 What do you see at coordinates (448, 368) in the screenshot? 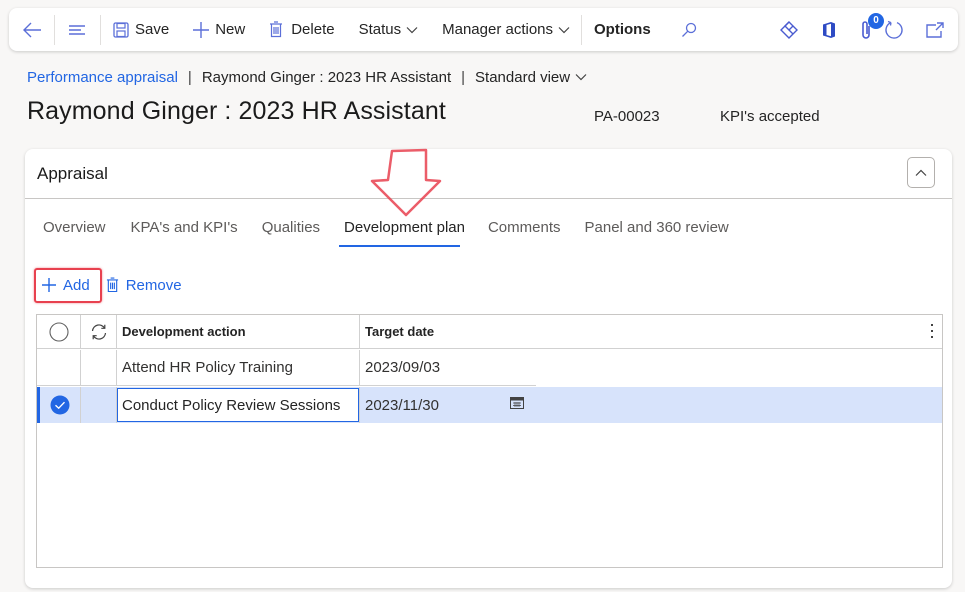
I see `target-date-cell: 2023/09/03` at bounding box center [448, 368].